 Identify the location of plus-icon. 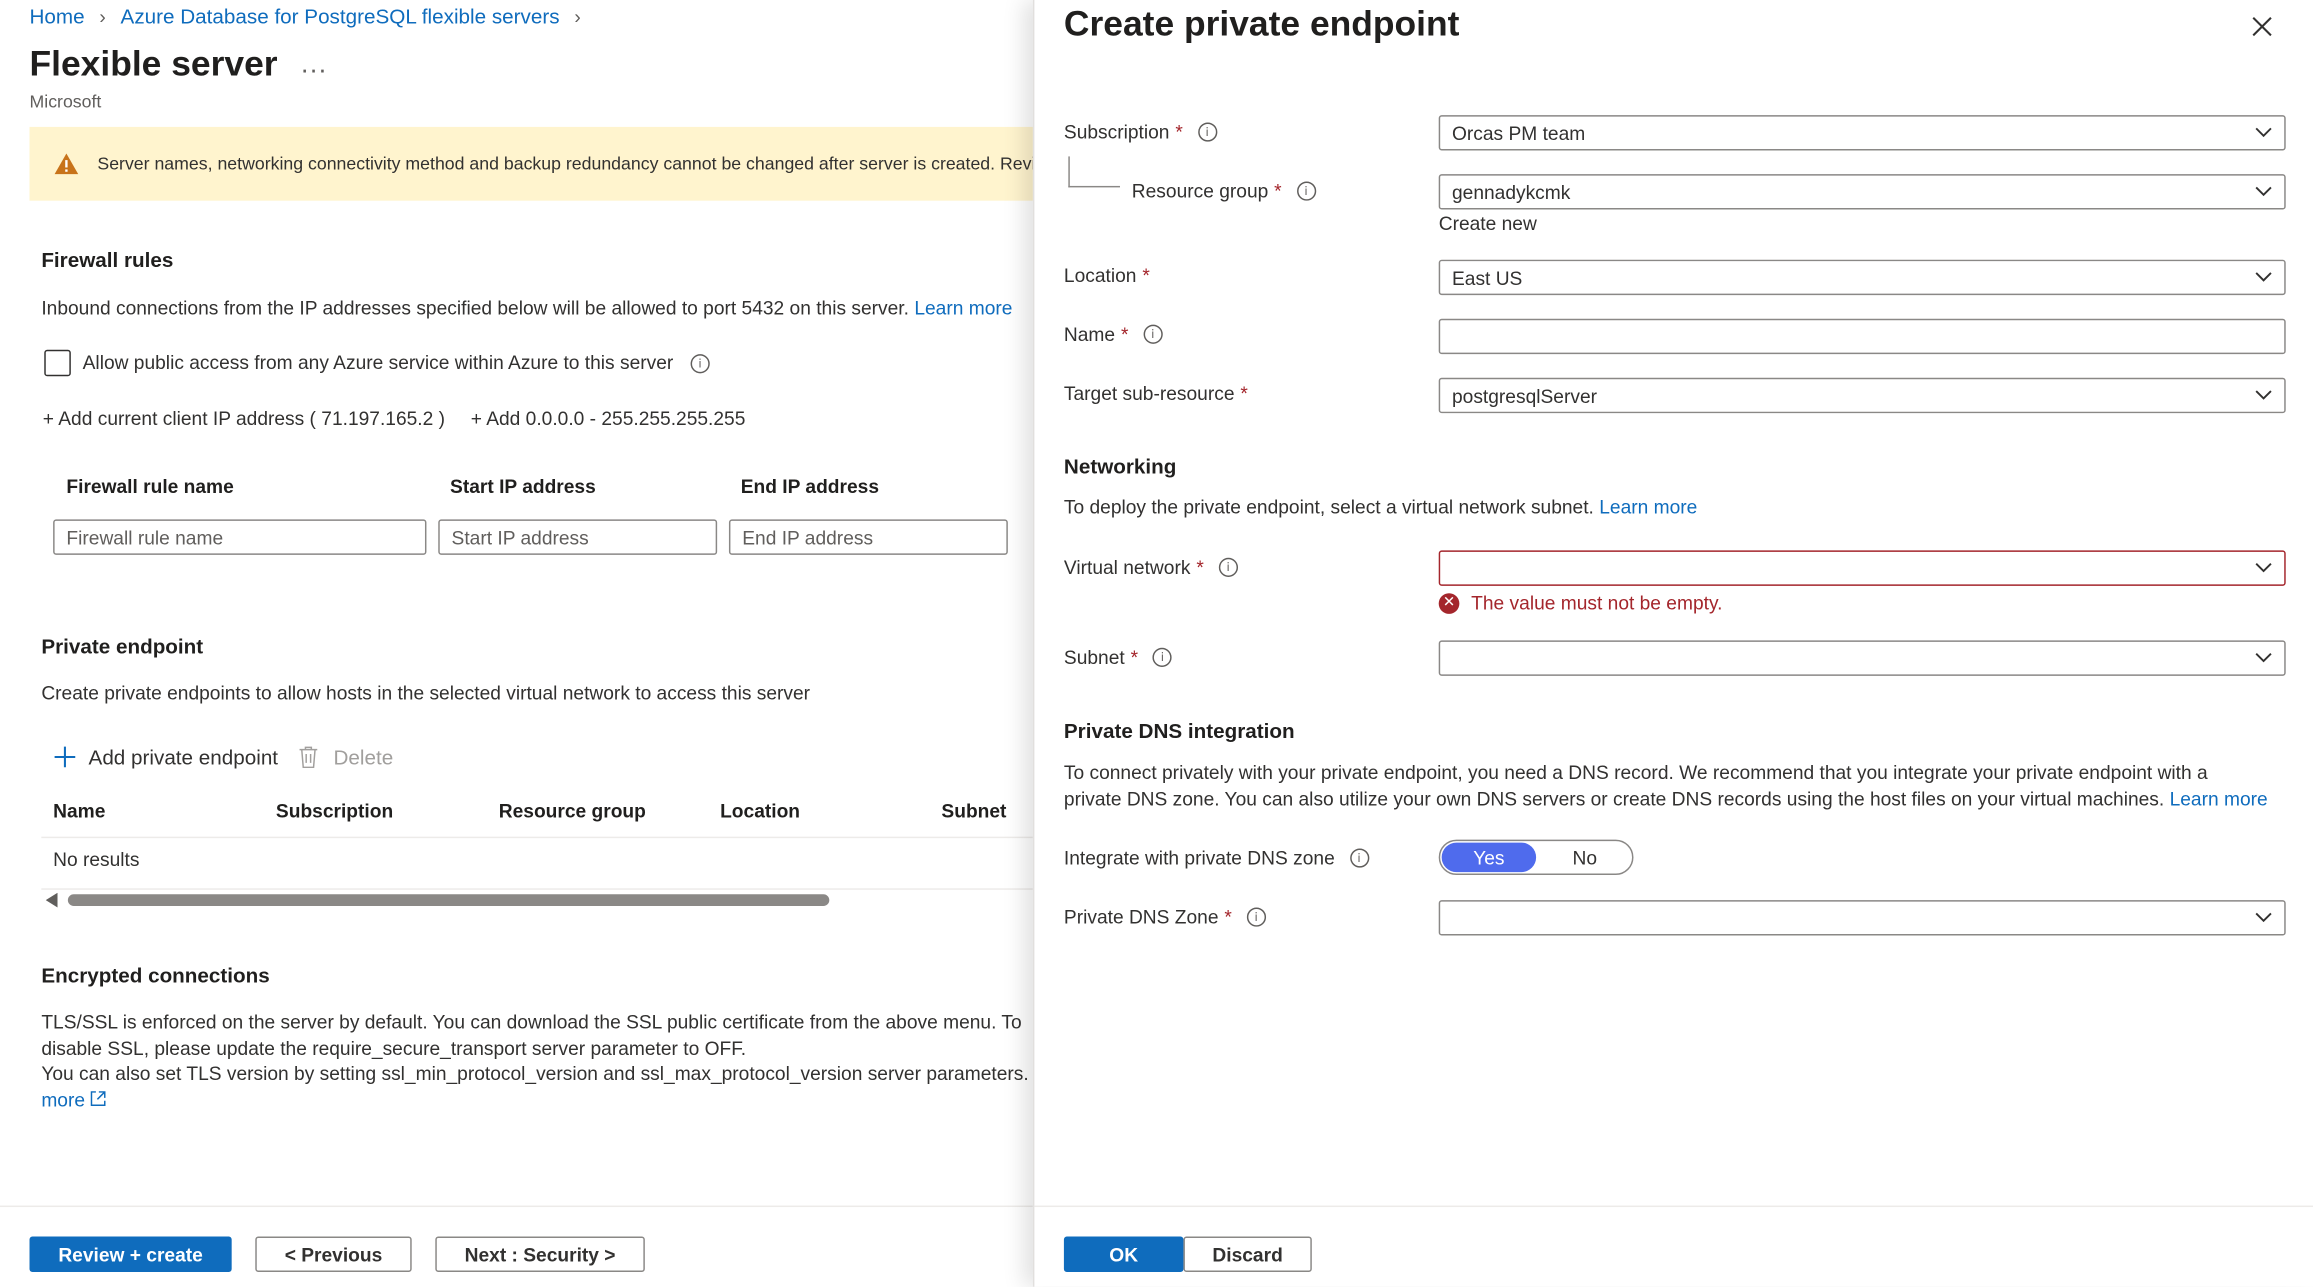
(65, 757).